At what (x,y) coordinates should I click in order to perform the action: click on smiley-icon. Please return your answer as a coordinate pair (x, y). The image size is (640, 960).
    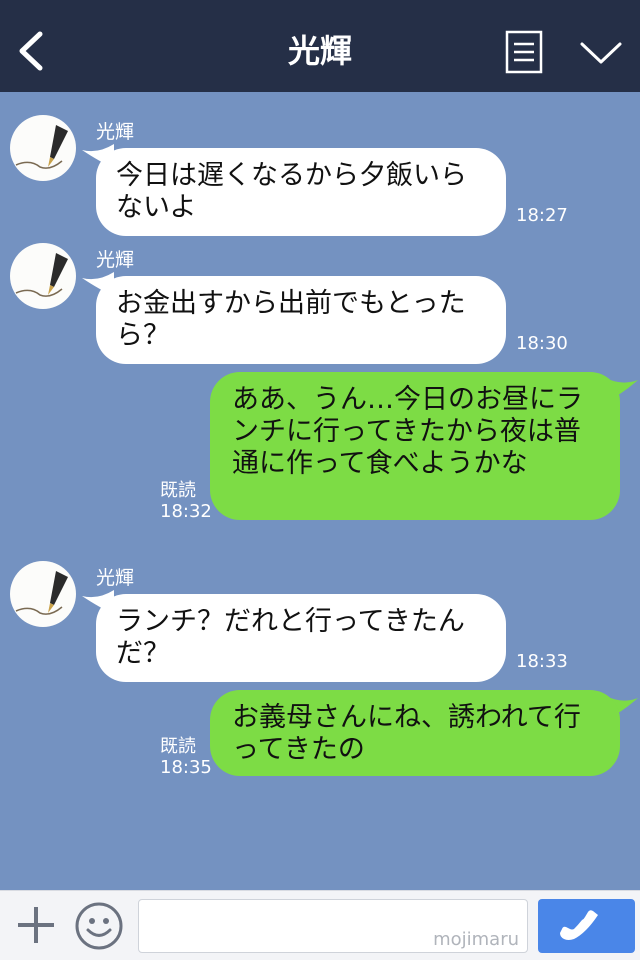
    Looking at the image, I should click on (99, 926).